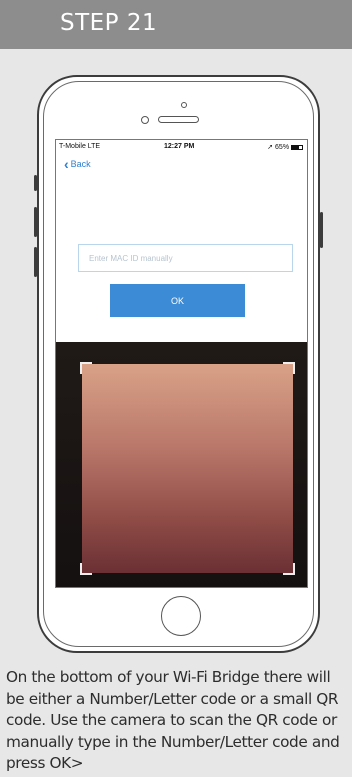 The height and width of the screenshot is (777, 352). Describe the element at coordinates (35, 222) in the screenshot. I see `volume-up-button` at that location.